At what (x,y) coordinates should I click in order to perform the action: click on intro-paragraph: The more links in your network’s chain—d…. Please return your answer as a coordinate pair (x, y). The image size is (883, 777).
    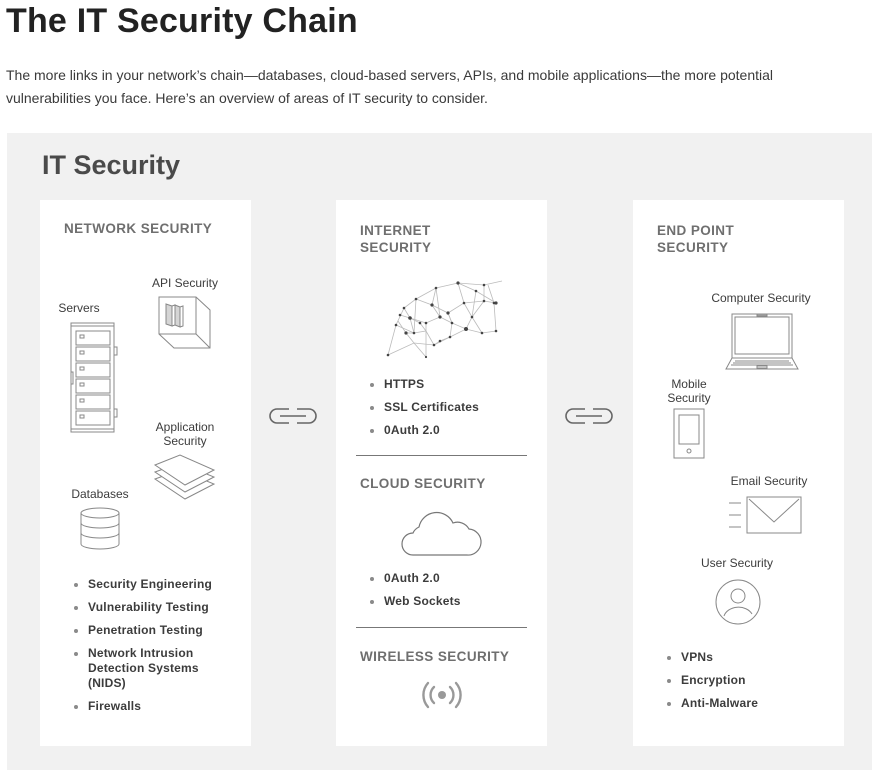
    Looking at the image, I should click on (390, 86).